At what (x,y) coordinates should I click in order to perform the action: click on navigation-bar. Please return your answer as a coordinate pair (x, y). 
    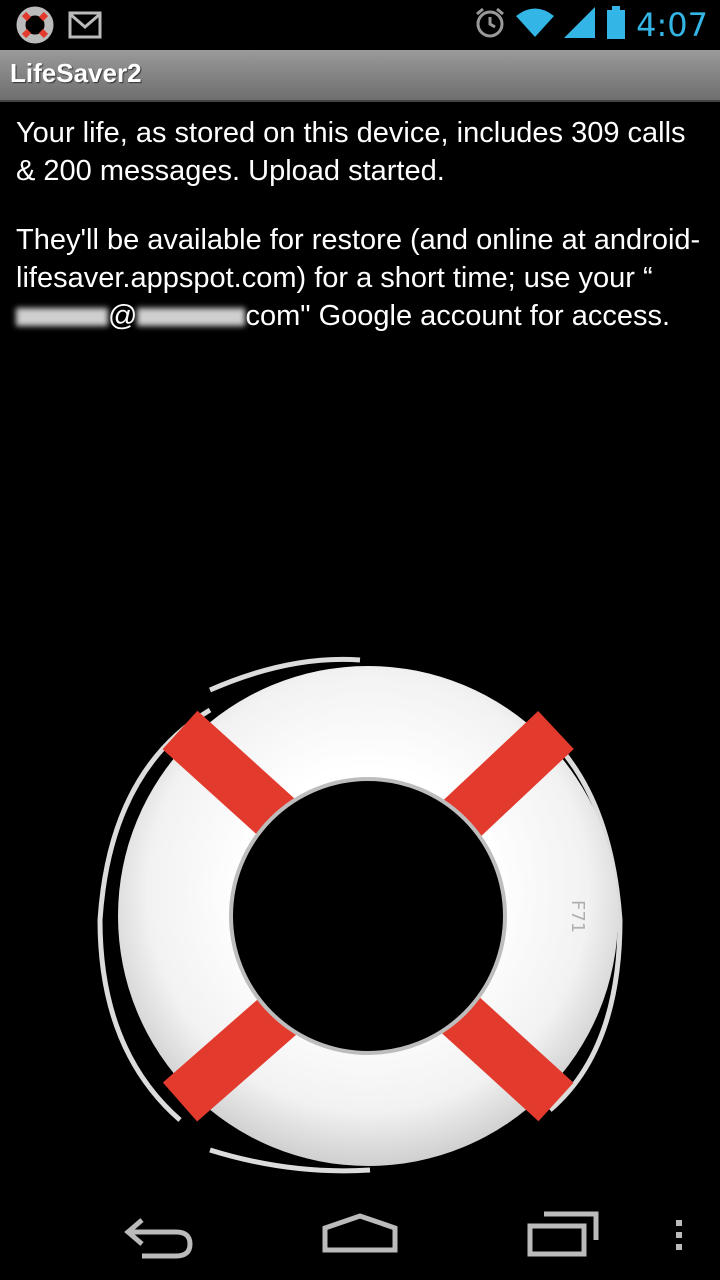
    Looking at the image, I should click on (360, 1235).